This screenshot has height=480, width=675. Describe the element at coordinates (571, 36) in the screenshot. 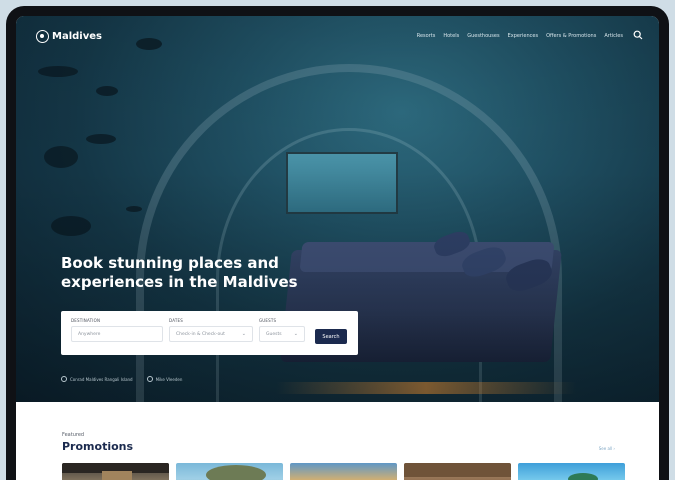

I see `nav-link-offers: Offers & Promotions` at that location.